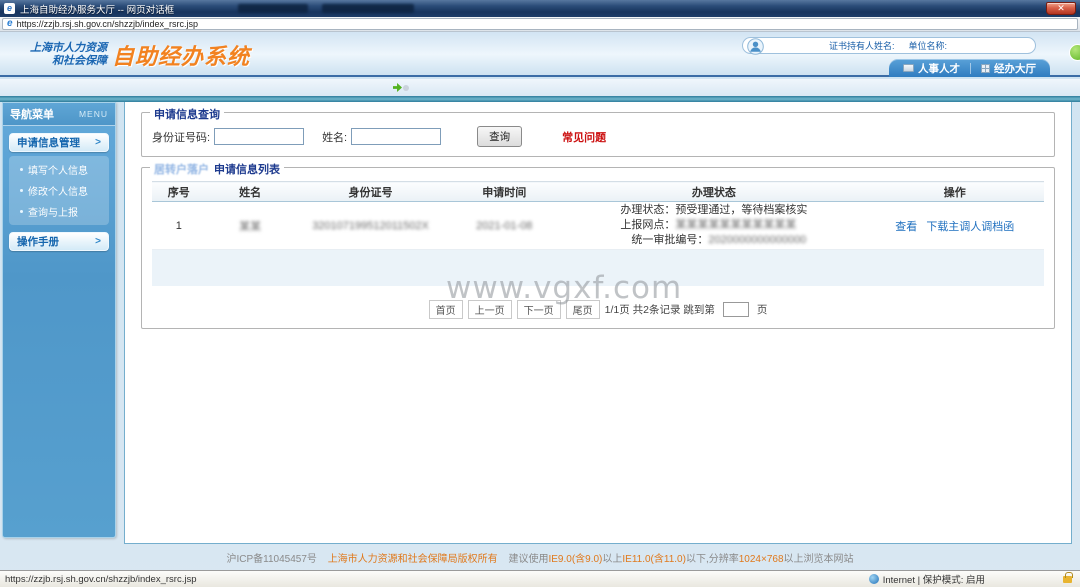  I want to click on sidebar-item-label: 查询与上报, so click(53, 213).